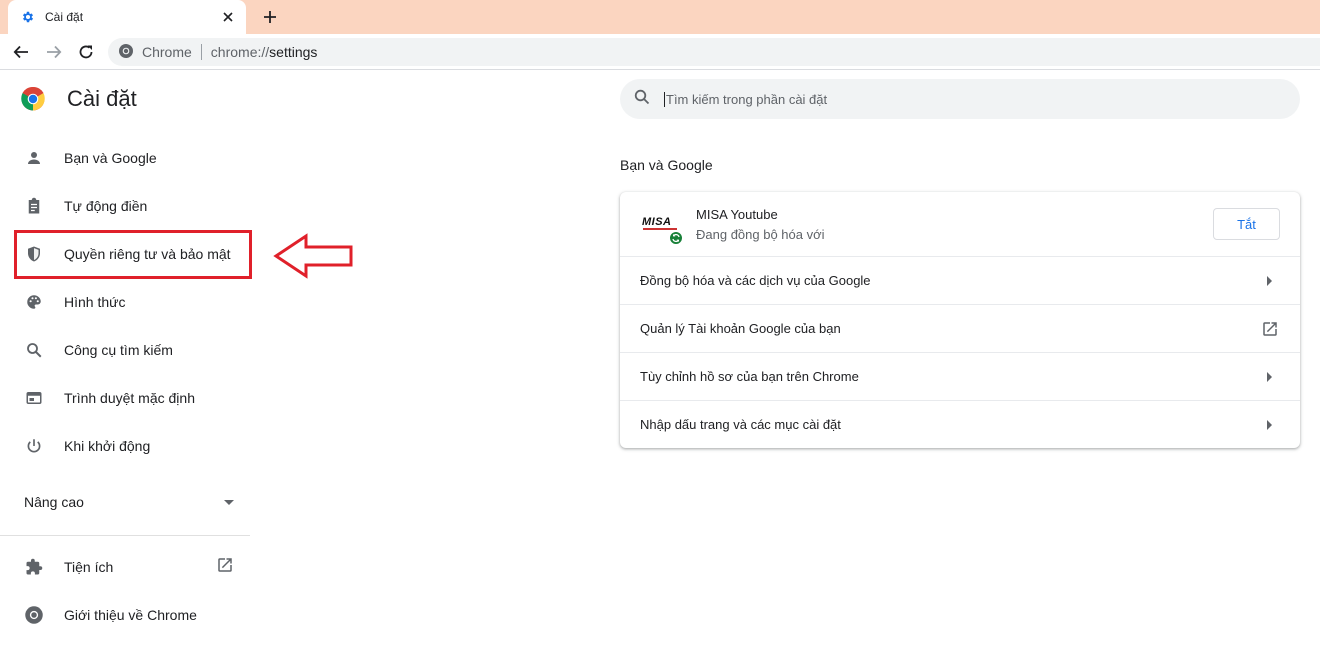  I want to click on profile-text: MISA Youtube Đang đồng bộ hóa với, so click(760, 224).